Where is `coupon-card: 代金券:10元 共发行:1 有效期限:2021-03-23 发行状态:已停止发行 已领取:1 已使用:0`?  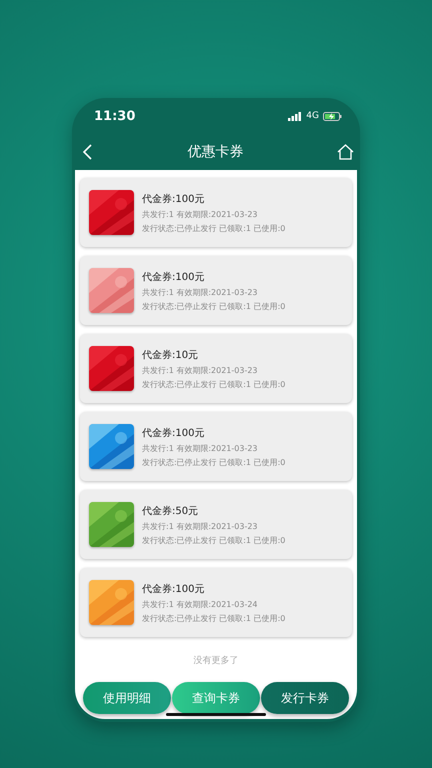 coupon-card: 代金券:10元 共发行:1 有效期限:2021-03-23 发行状态:已停止发行 已领取:1 已使用:0 is located at coordinates (216, 368).